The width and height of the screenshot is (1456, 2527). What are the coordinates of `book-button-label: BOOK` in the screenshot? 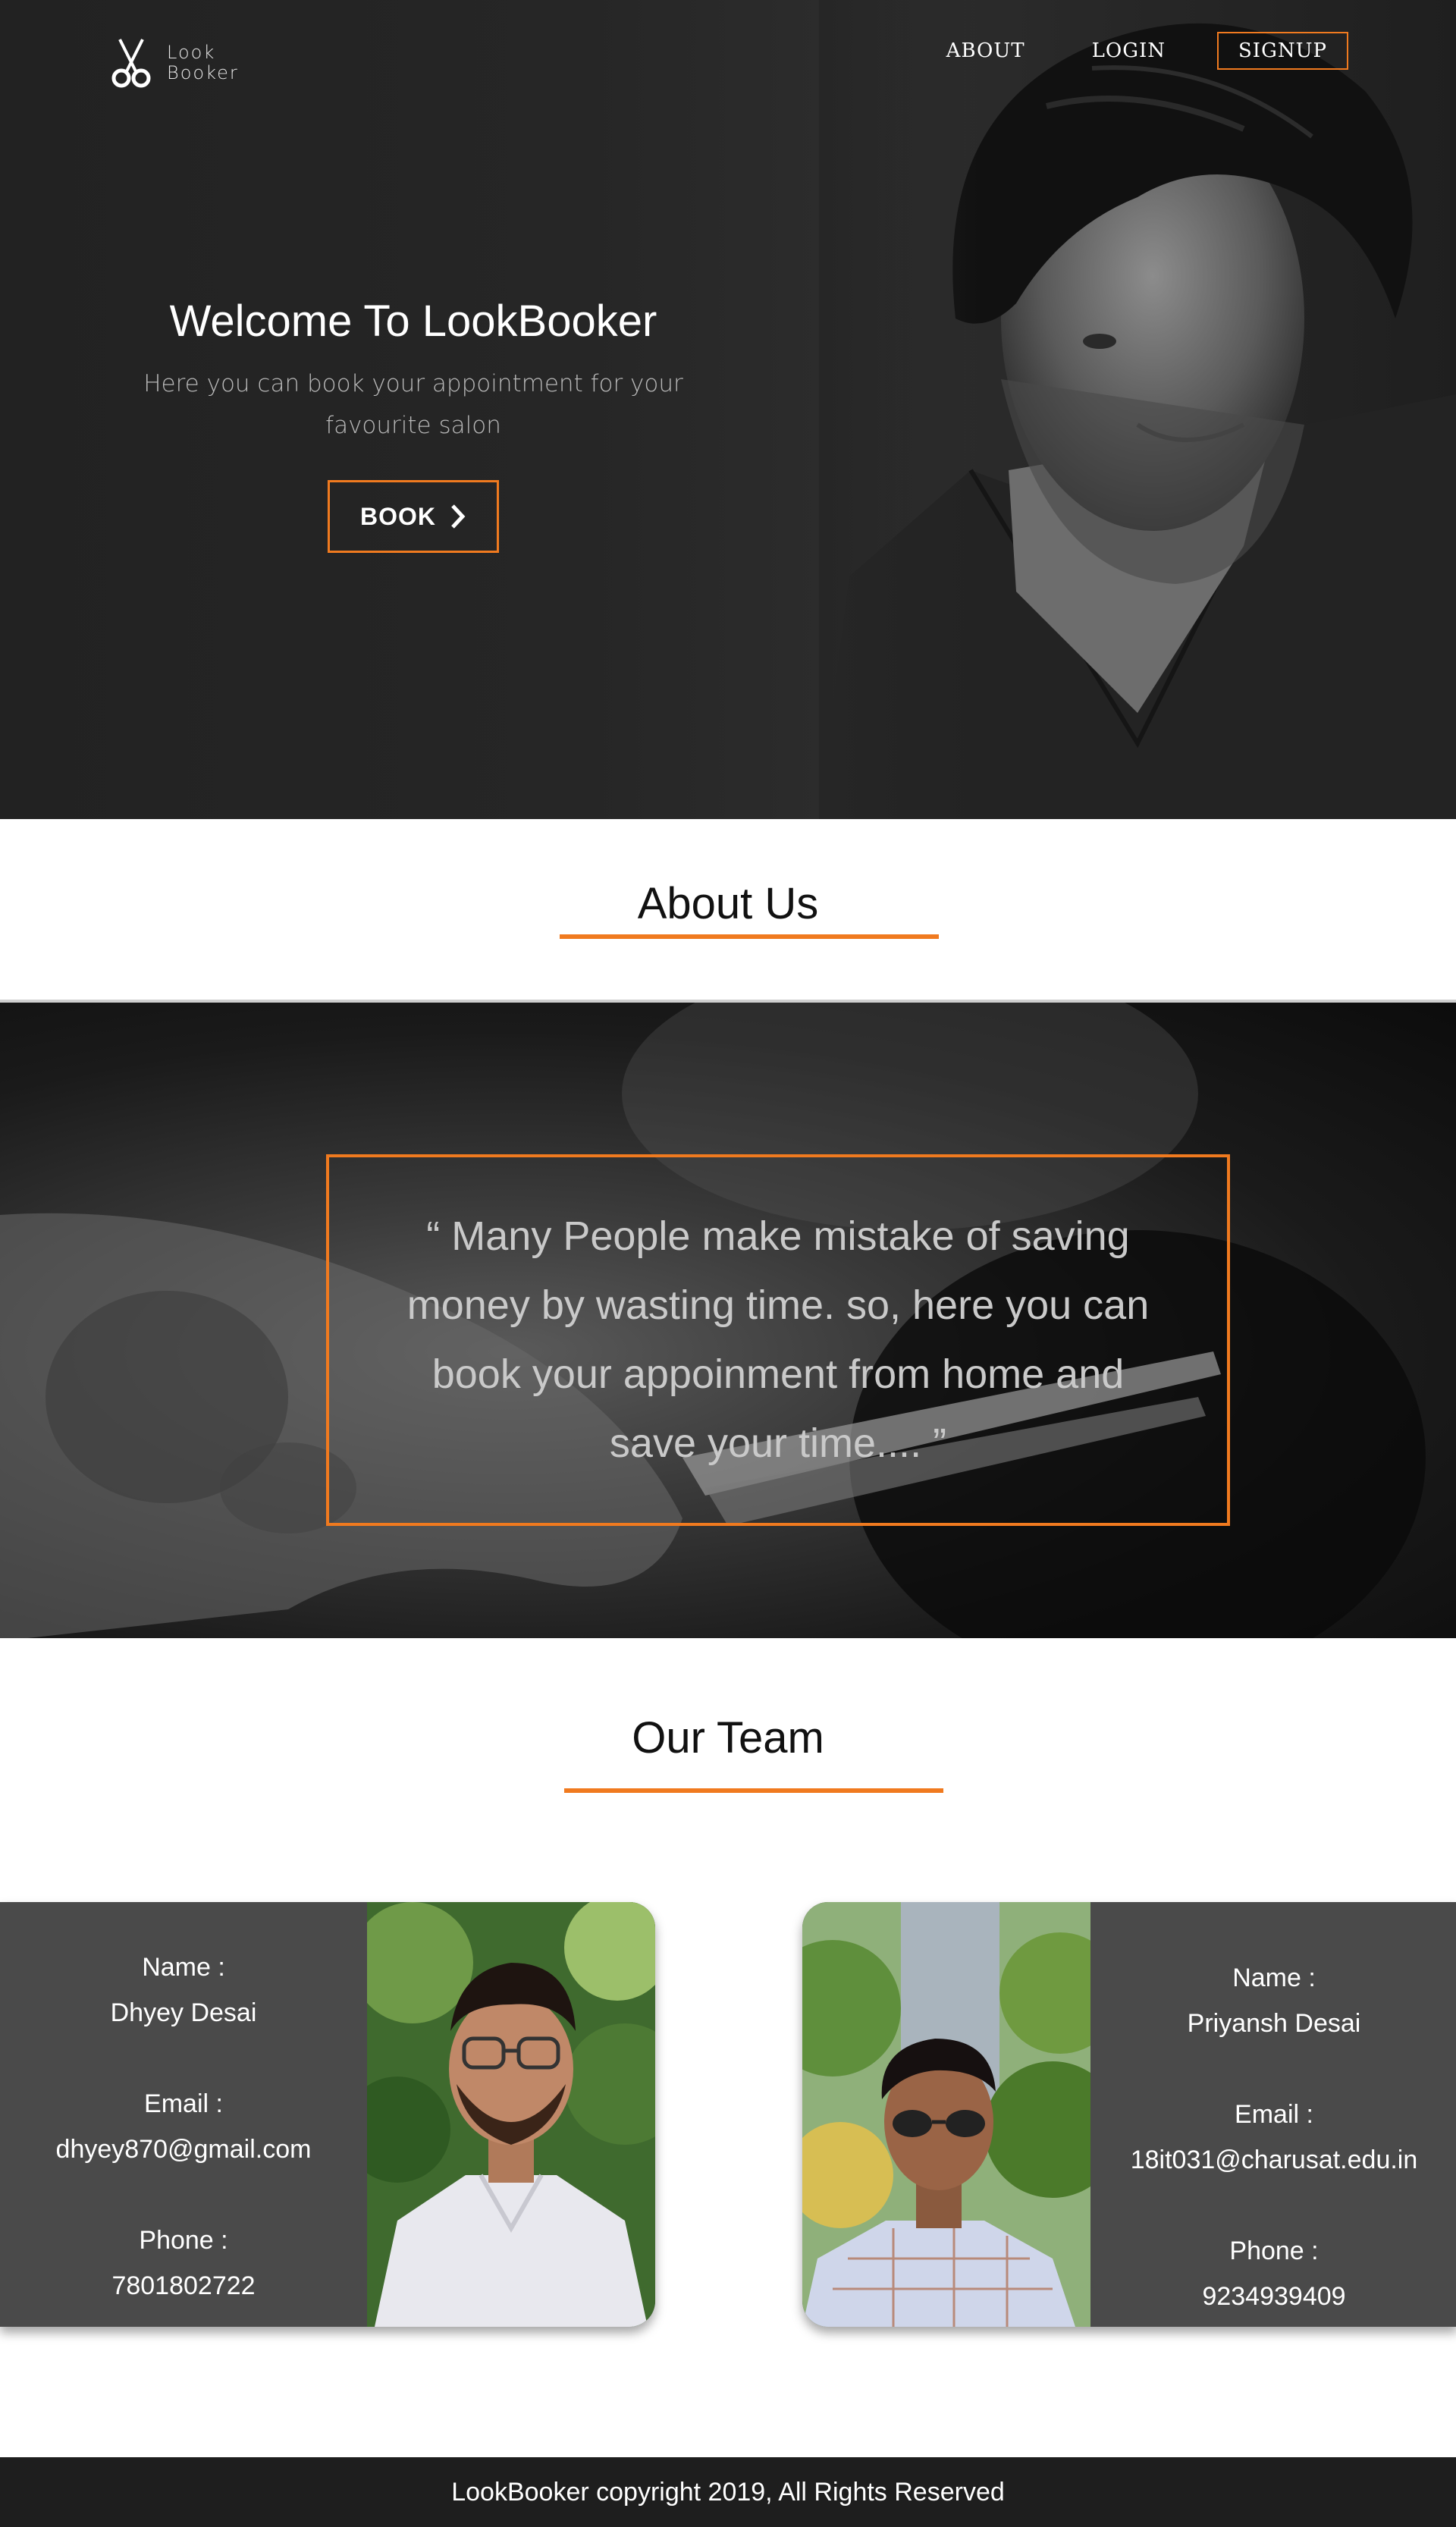 It's located at (398, 516).